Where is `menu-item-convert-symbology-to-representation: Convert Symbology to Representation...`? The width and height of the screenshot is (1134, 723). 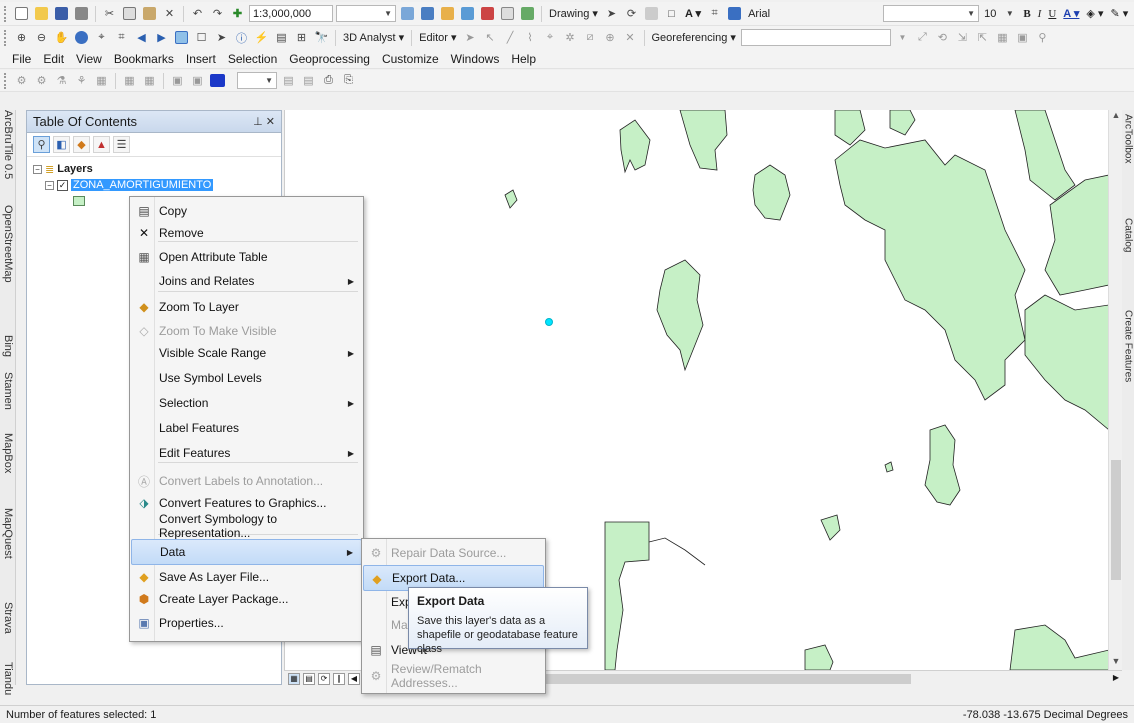 menu-item-convert-symbology-to-representation: Convert Symbology to Representation... is located at coordinates (246, 526).